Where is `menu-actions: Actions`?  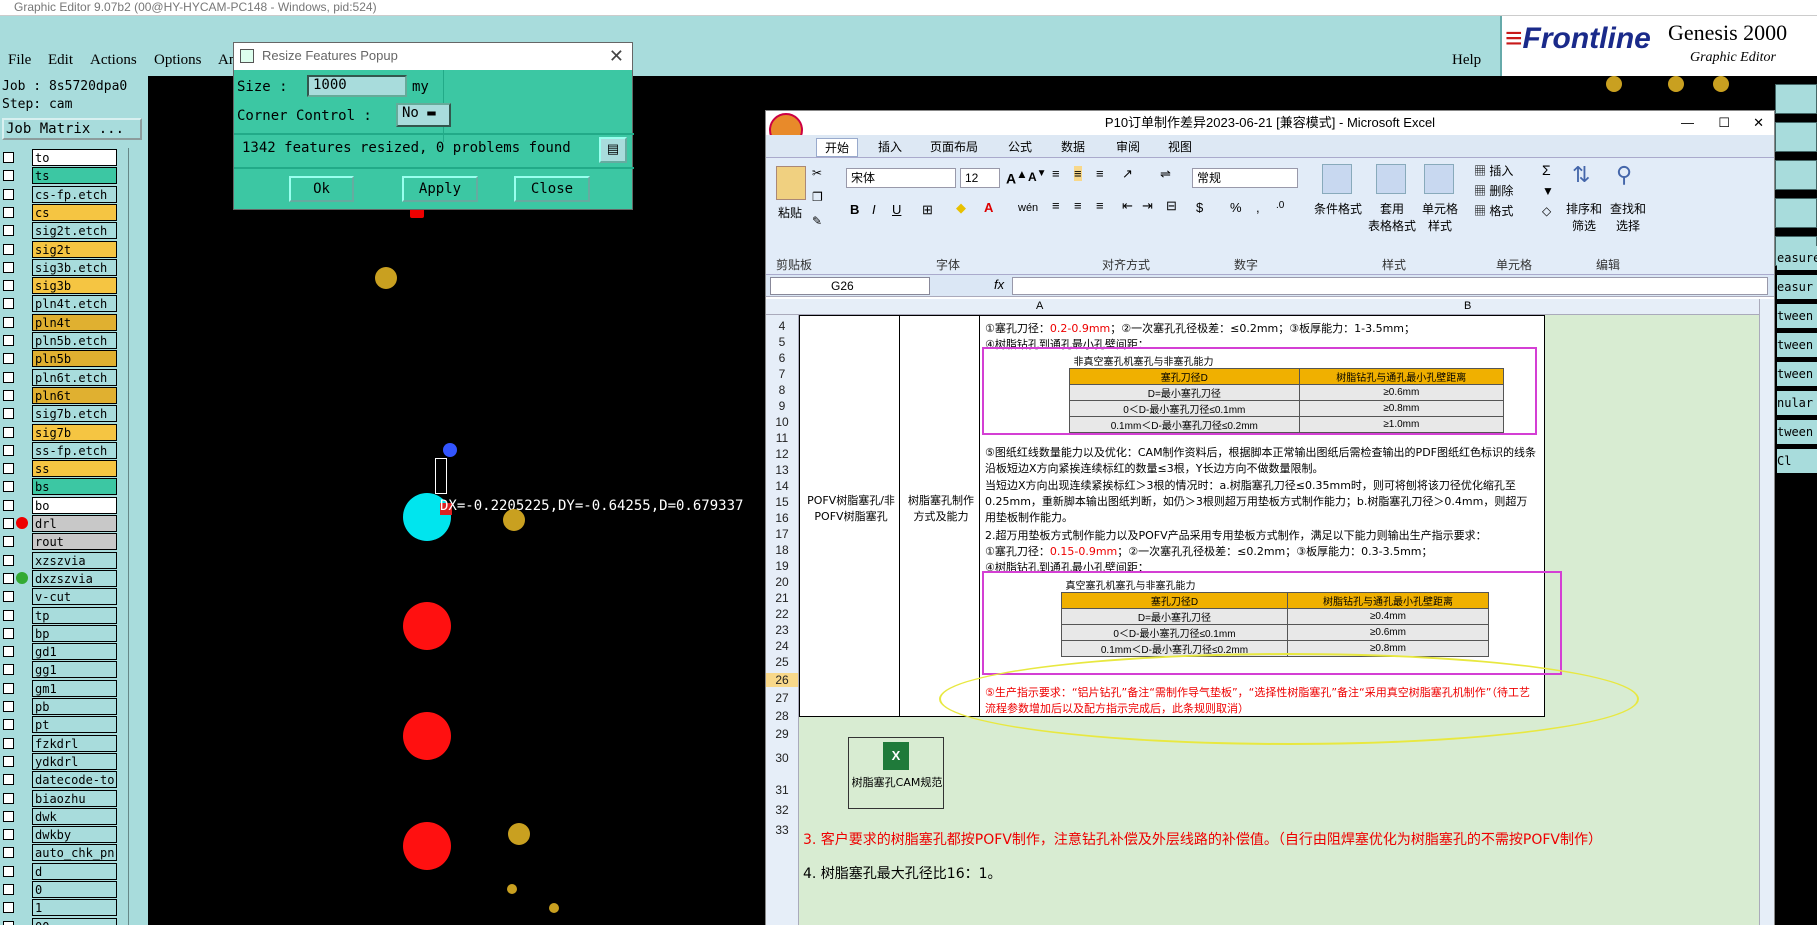 menu-actions: Actions is located at coordinates (113, 60).